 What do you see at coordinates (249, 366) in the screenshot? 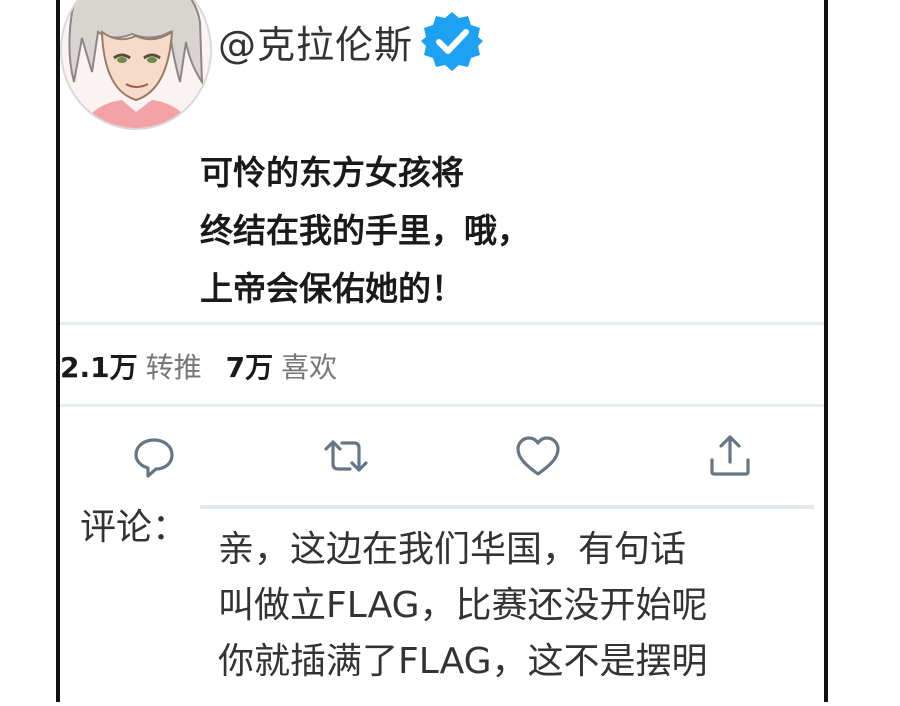
I see `like-count: 7万` at bounding box center [249, 366].